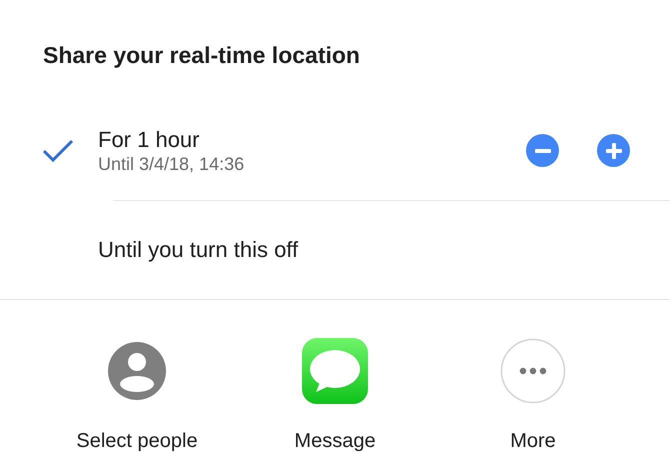 Image resolution: width=670 pixels, height=461 pixels. Describe the element at coordinates (58, 150) in the screenshot. I see `checkmark-icon` at that location.